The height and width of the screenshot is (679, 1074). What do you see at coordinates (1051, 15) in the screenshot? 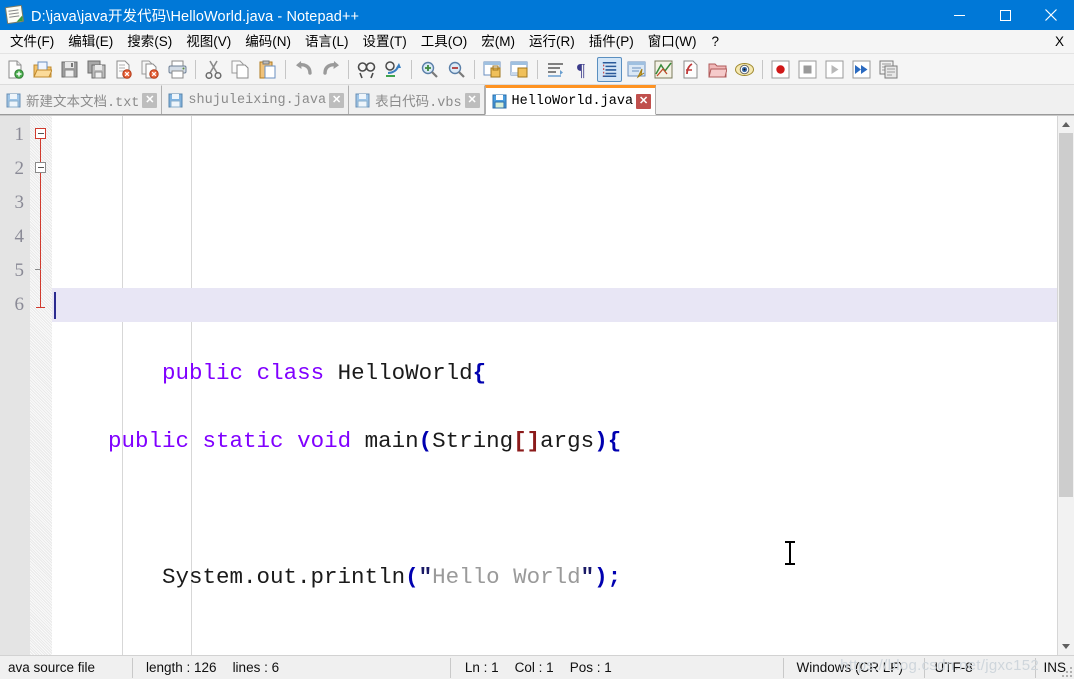
I see `close-icon` at bounding box center [1051, 15].